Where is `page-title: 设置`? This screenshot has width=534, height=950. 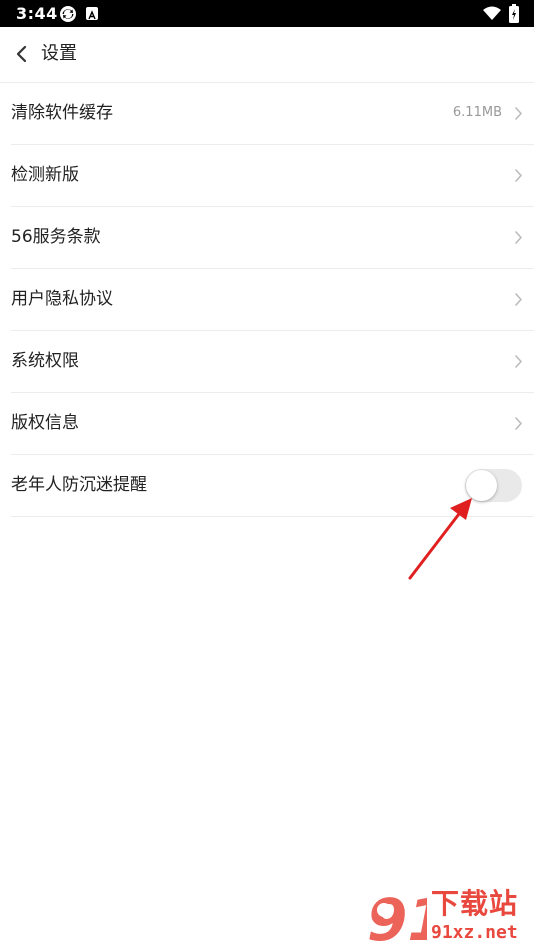 page-title: 设置 is located at coordinates (59, 53).